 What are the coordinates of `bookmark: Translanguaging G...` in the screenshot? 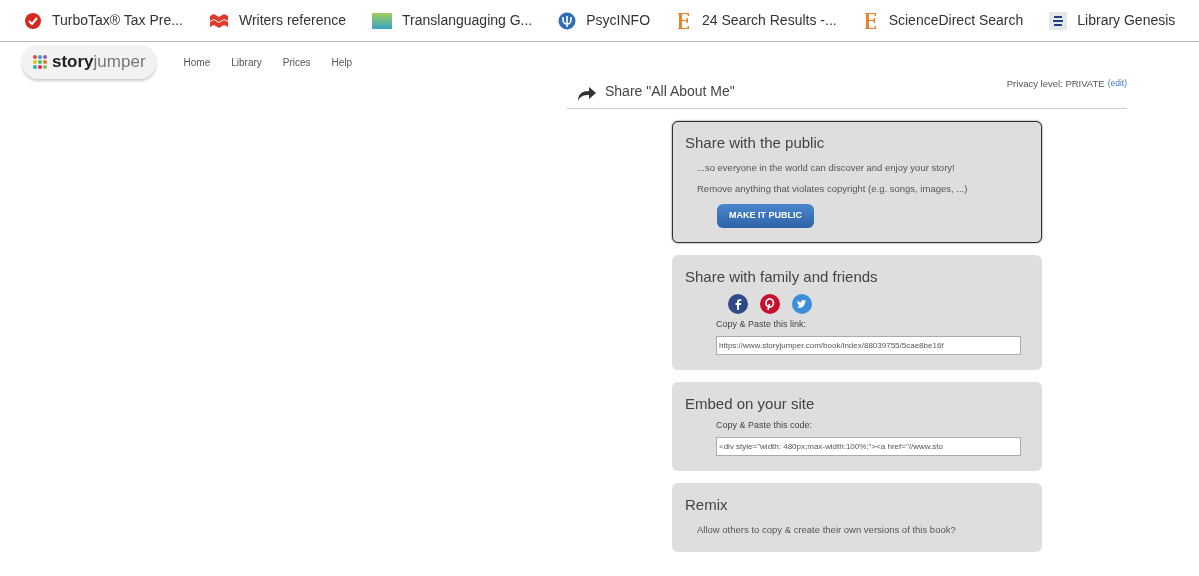 It's located at (452, 20).